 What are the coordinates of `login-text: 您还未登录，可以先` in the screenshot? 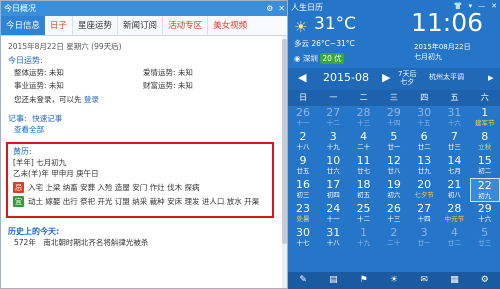 It's located at (48, 99).